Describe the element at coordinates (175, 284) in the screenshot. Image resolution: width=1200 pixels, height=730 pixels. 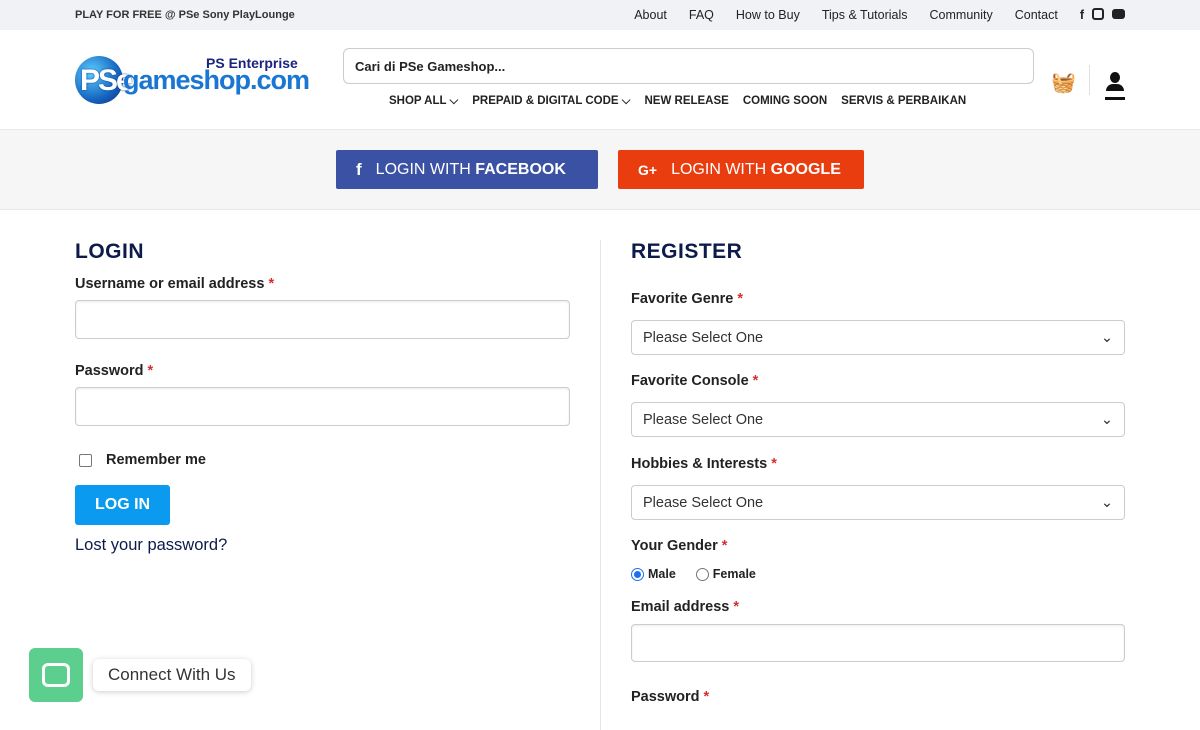
I see `username-label: Username or email address *` at that location.